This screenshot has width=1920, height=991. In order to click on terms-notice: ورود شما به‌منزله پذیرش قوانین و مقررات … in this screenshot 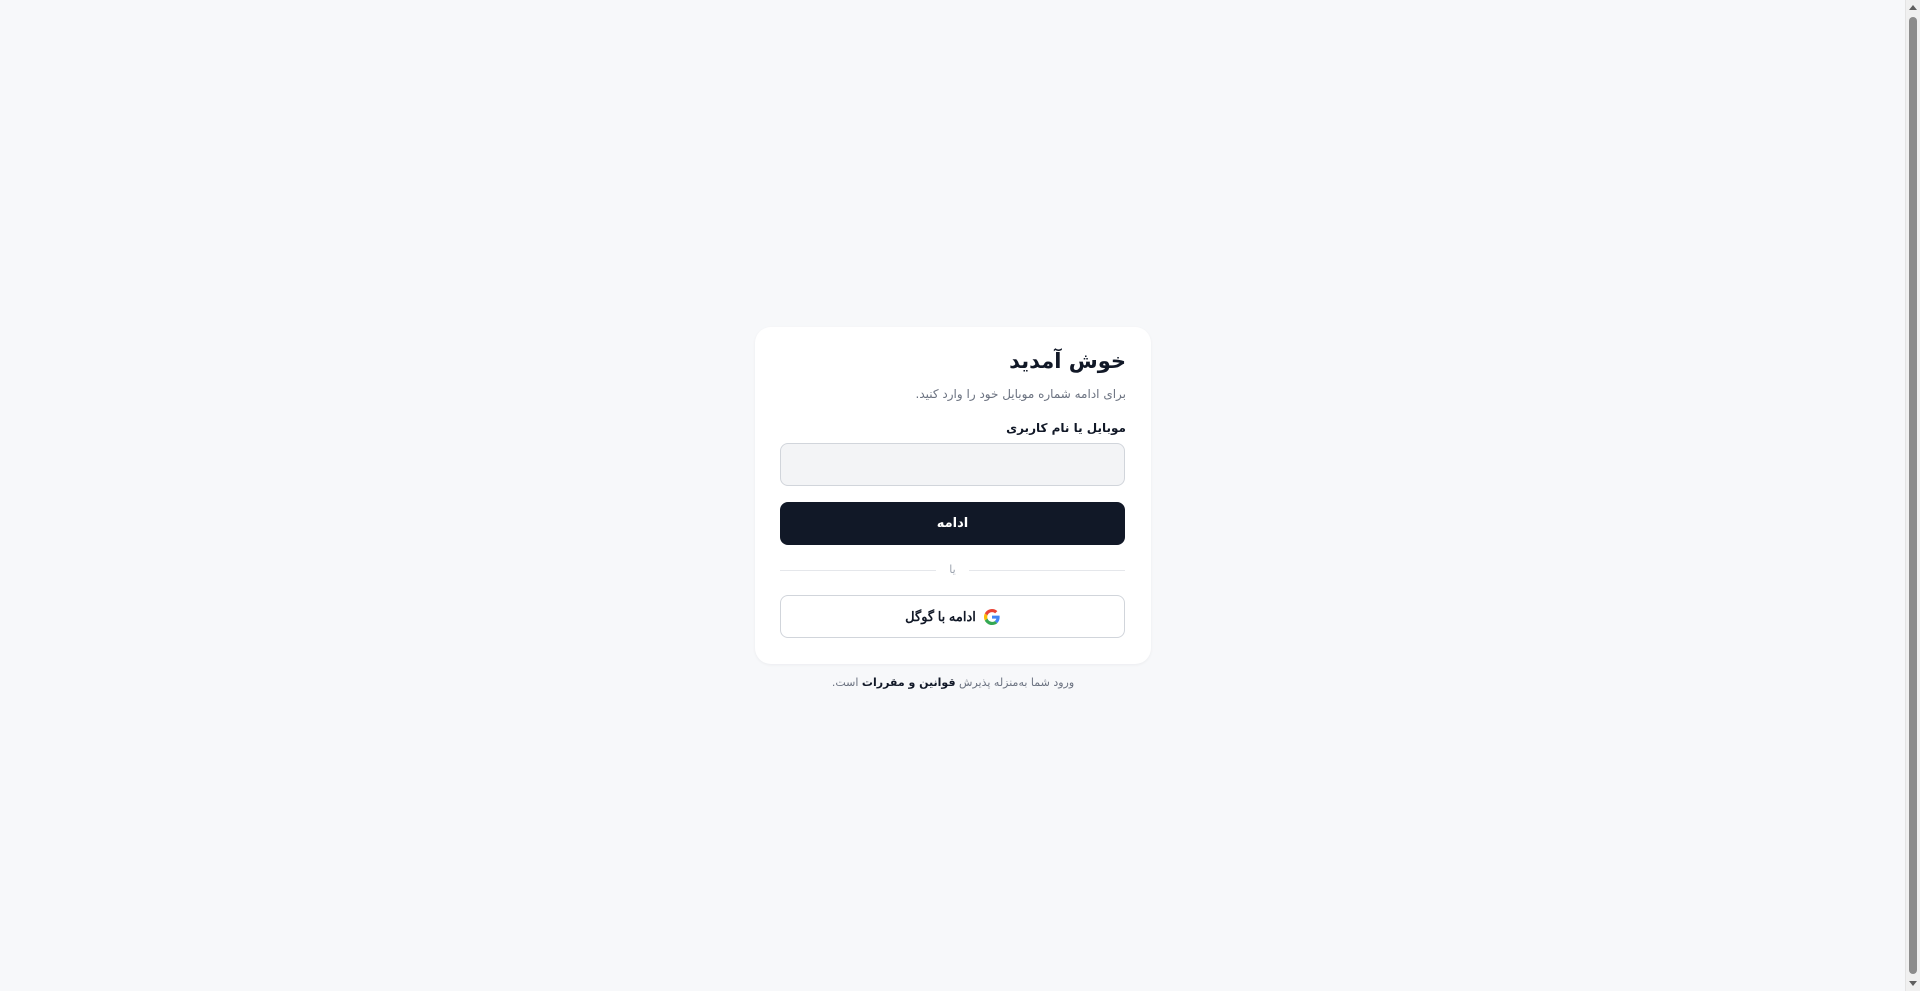, I will do `click(953, 682)`.